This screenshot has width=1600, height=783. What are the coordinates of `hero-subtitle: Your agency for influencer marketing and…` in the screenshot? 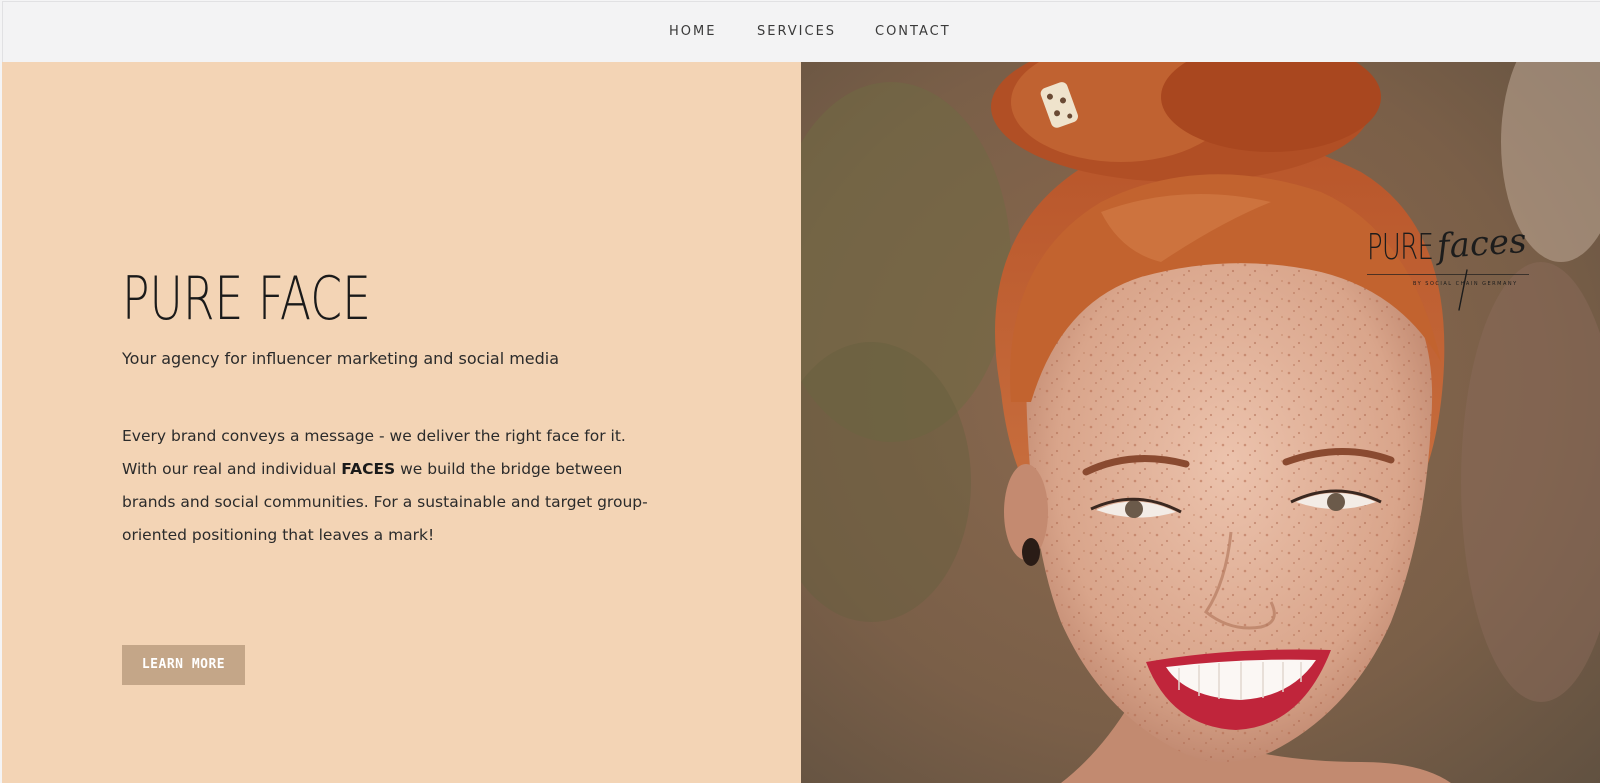 It's located at (341, 358).